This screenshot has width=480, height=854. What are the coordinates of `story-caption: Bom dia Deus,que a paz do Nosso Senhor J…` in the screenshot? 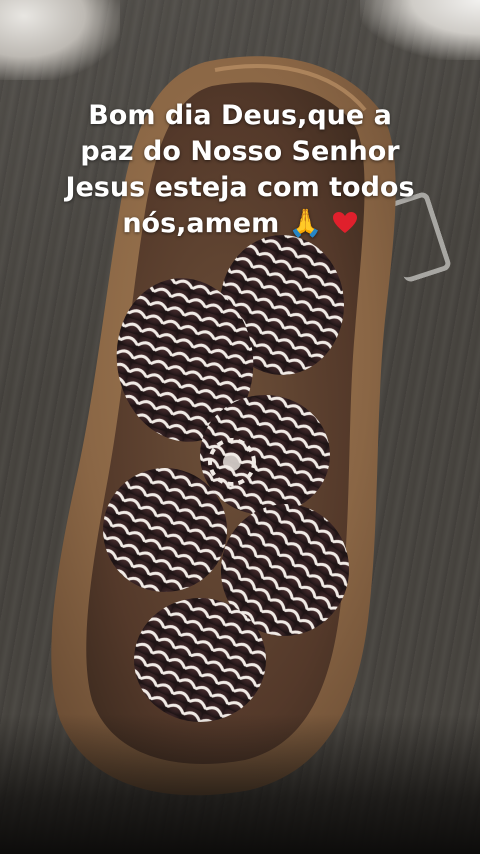 It's located at (240, 170).